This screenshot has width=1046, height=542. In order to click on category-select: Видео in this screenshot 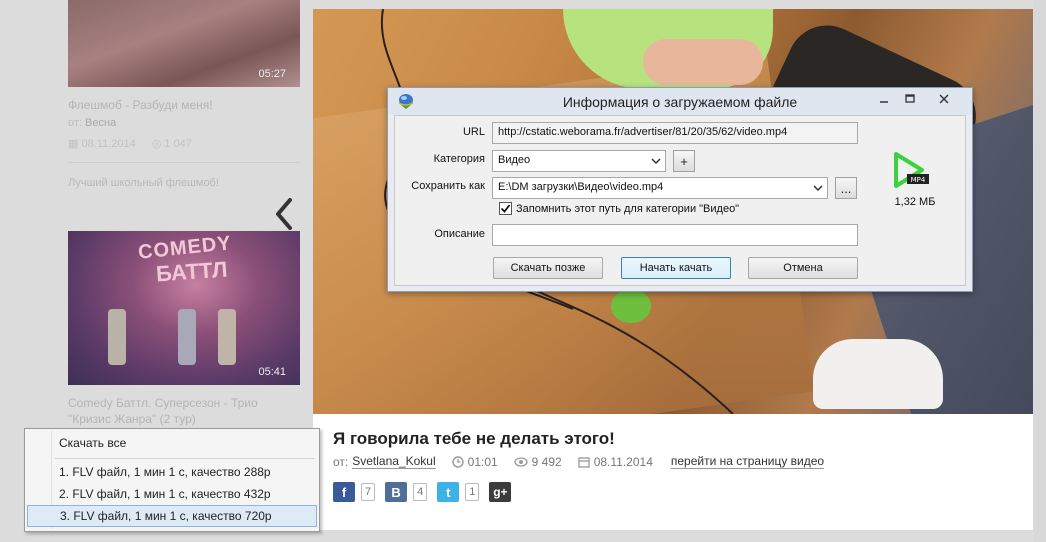, I will do `click(579, 161)`.